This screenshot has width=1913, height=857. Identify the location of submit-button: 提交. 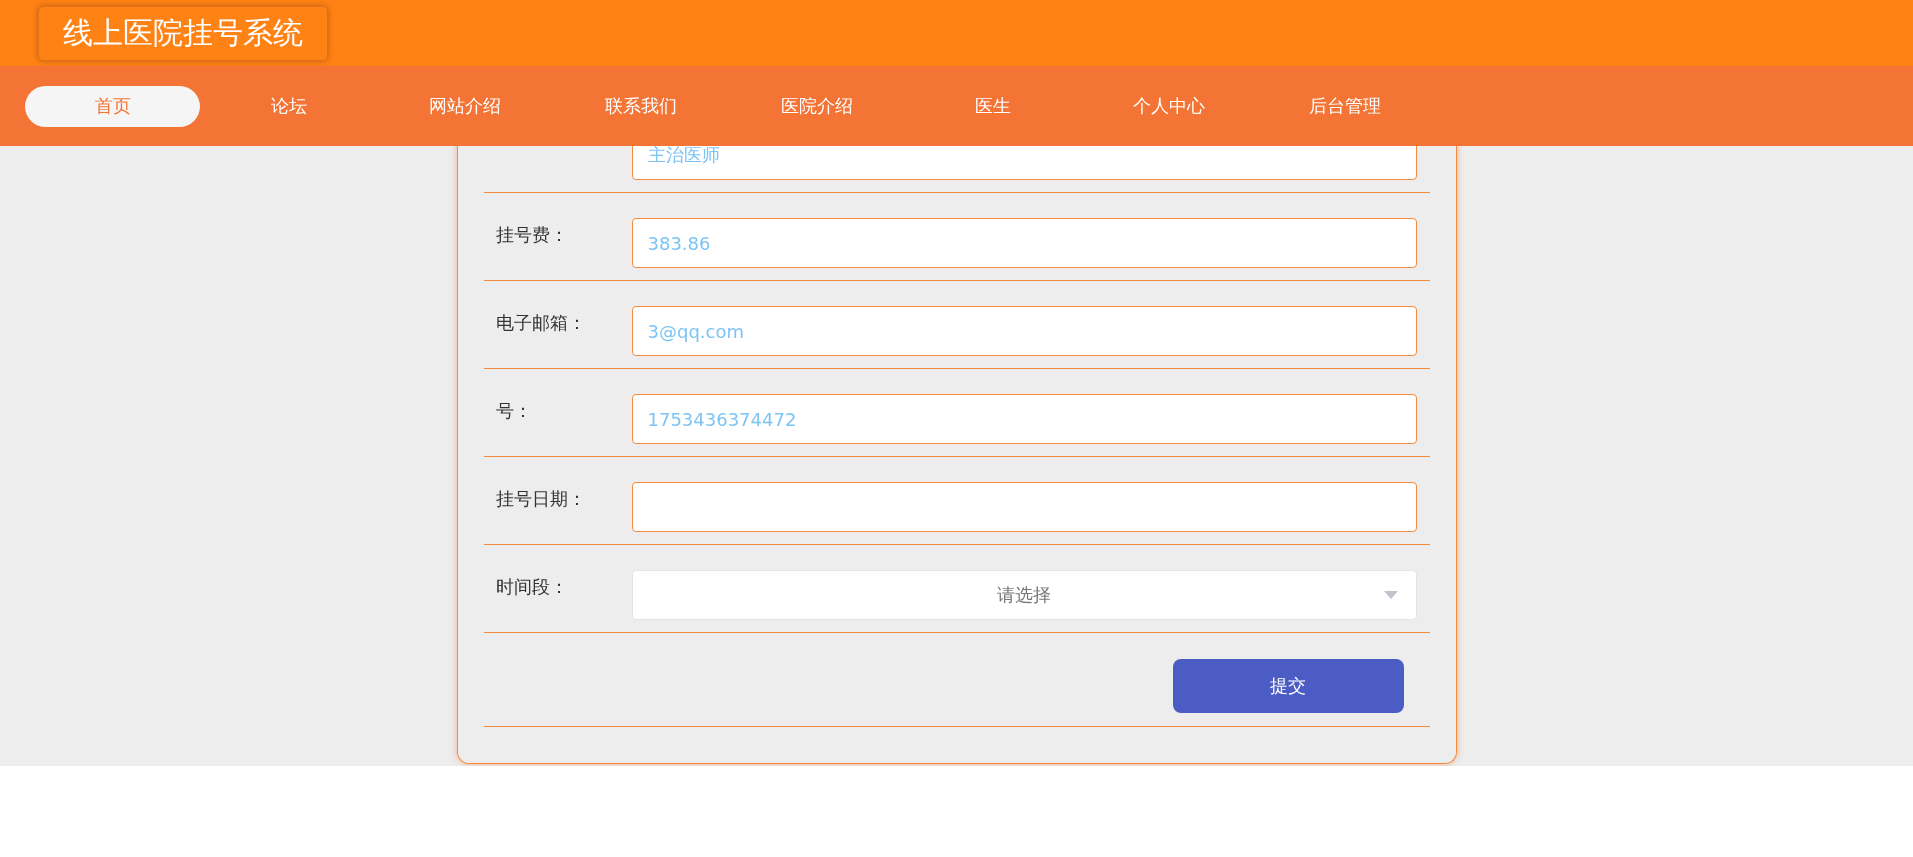
(1288, 686).